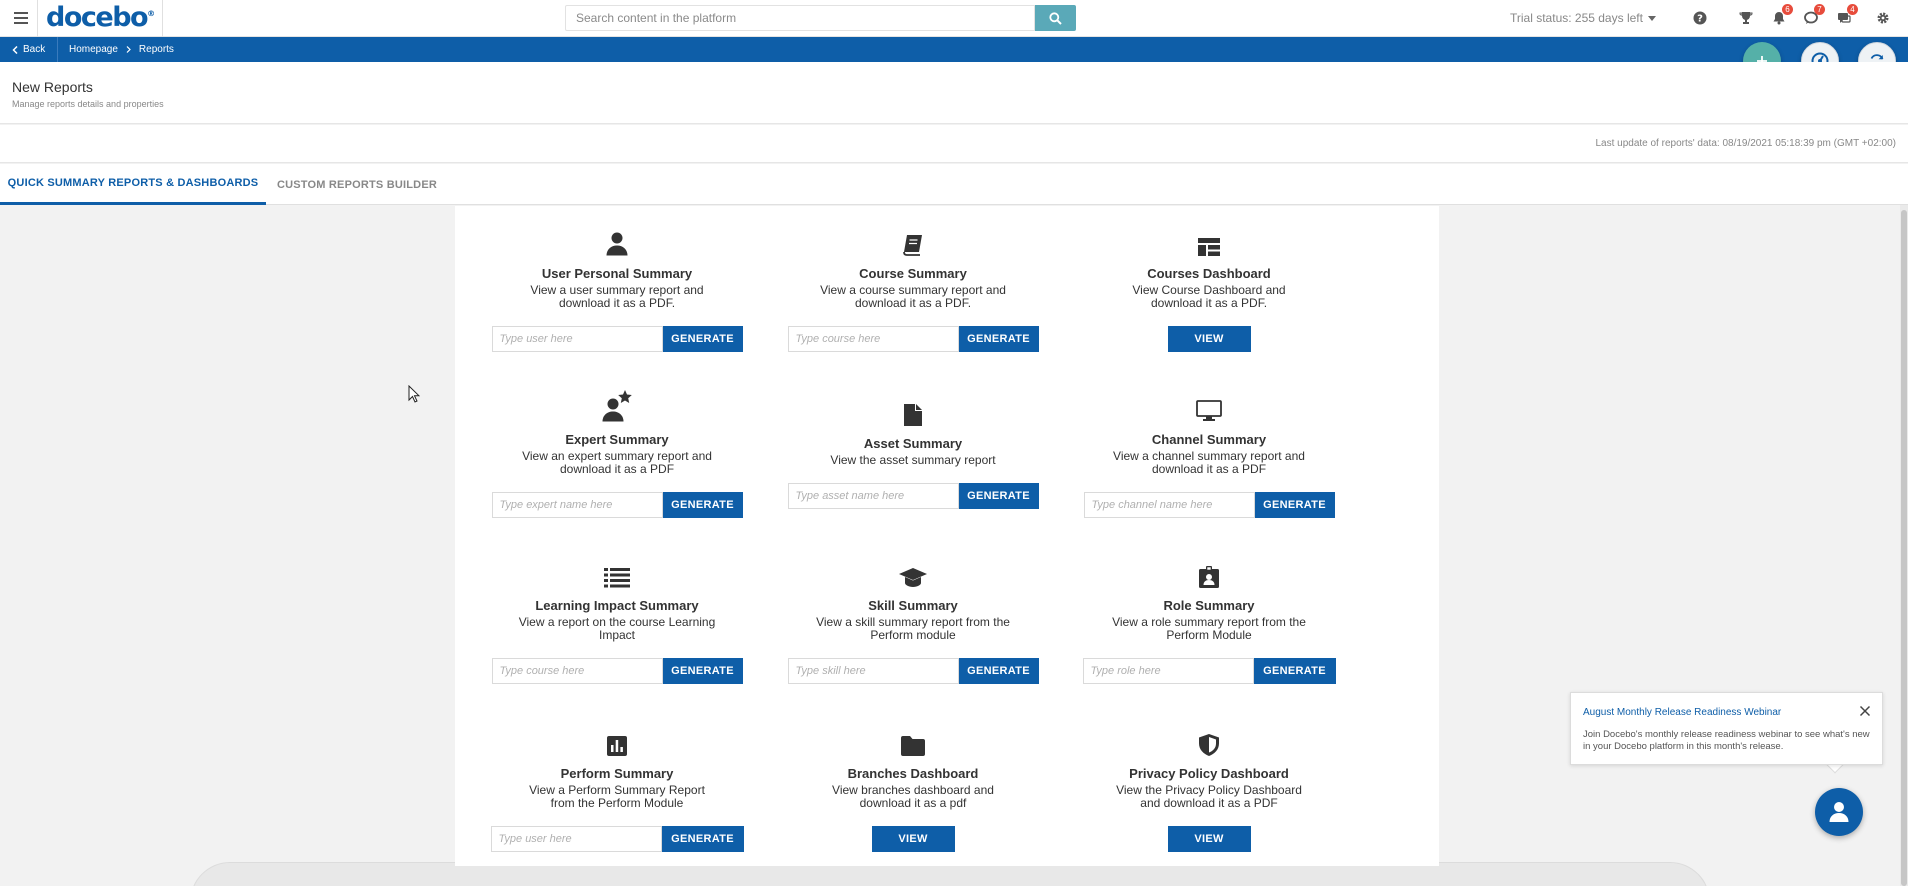 The image size is (1908, 886). What do you see at coordinates (15, 49) in the screenshot?
I see `chevron-left-icon` at bounding box center [15, 49].